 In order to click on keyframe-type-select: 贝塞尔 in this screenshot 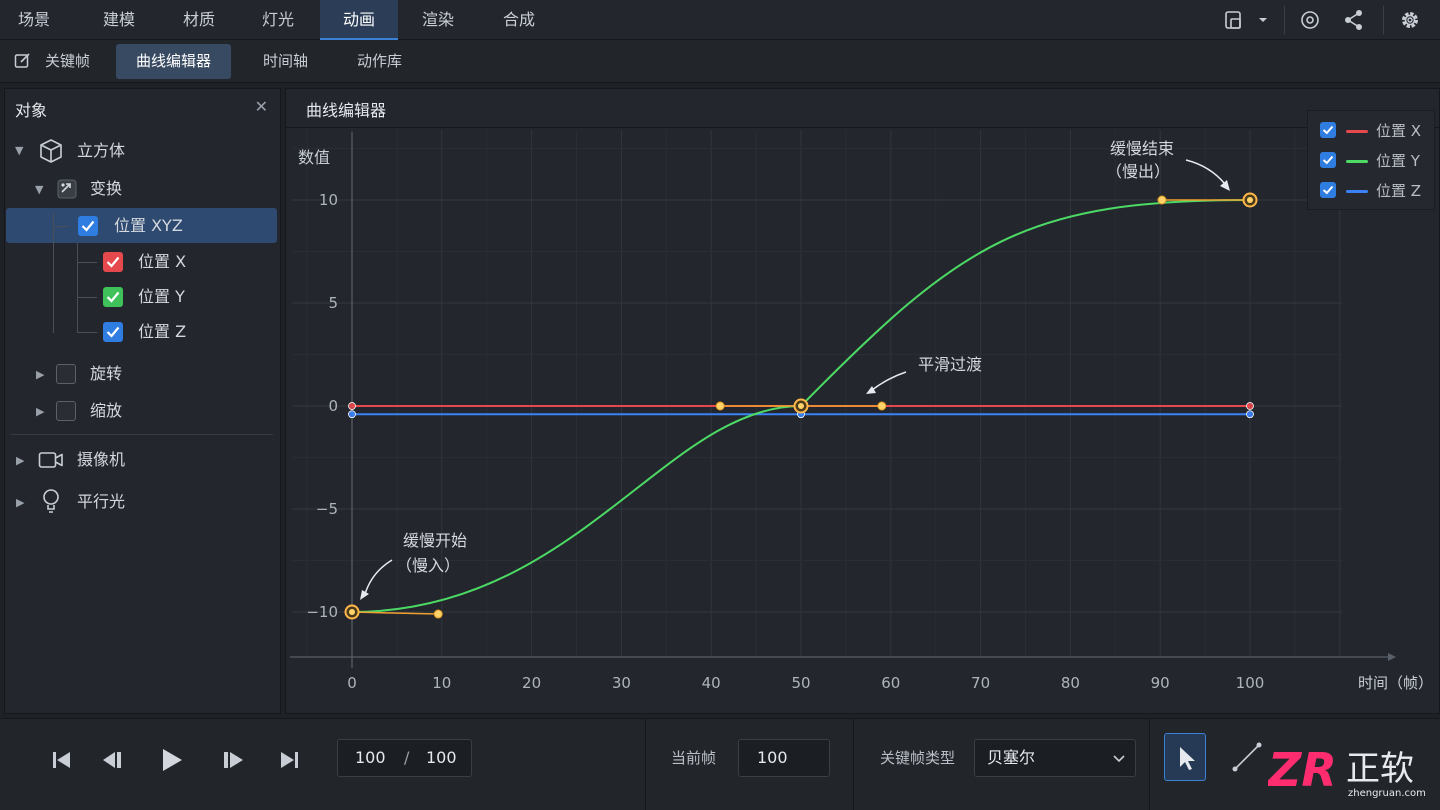, I will do `click(1055, 758)`.